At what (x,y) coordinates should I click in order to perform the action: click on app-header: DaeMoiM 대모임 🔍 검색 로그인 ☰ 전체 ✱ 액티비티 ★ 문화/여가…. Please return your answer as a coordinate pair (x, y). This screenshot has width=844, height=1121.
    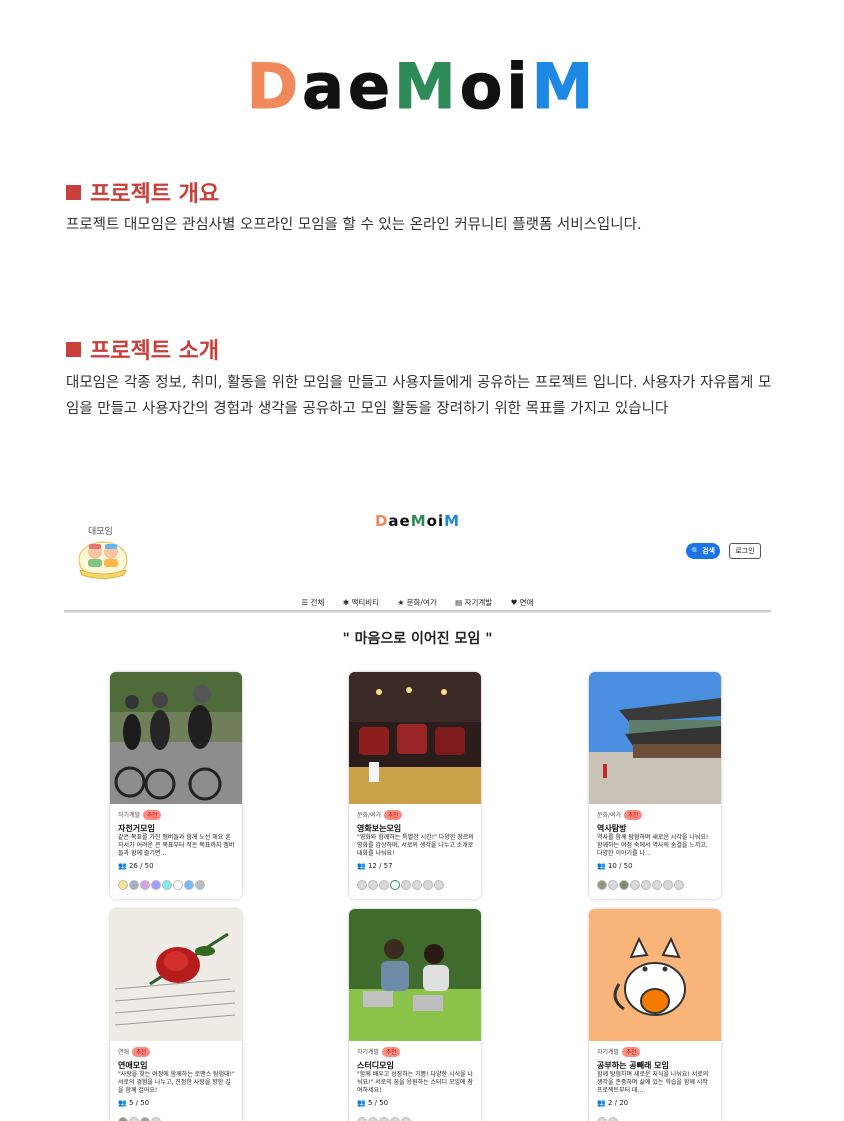
    Looking at the image, I should click on (417, 556).